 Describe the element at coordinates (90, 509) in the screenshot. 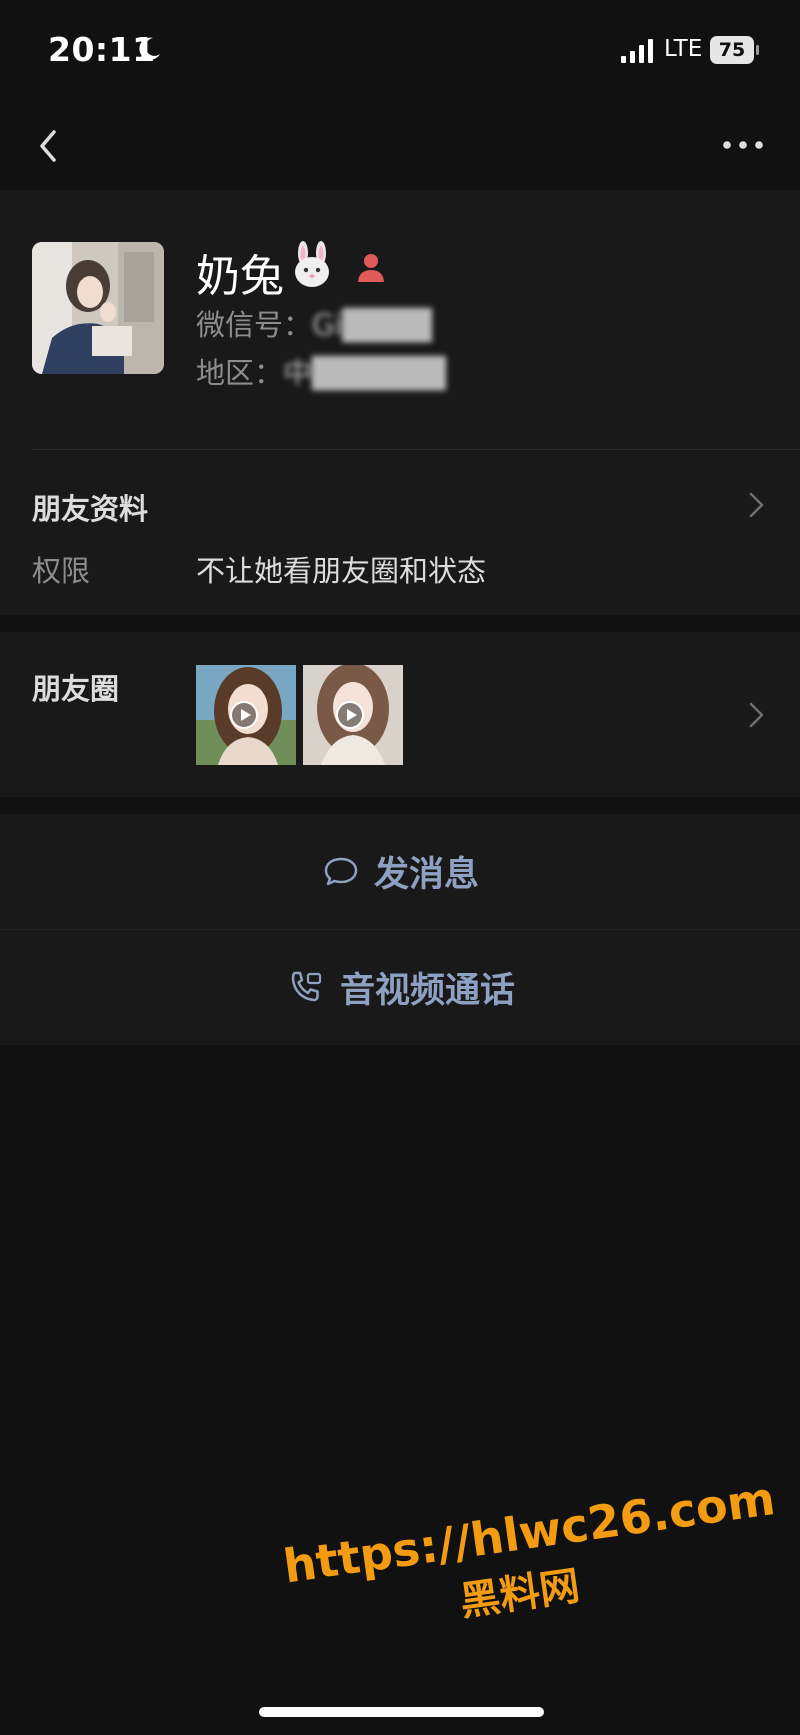

I see `friend-info-title: 朋友资料` at that location.